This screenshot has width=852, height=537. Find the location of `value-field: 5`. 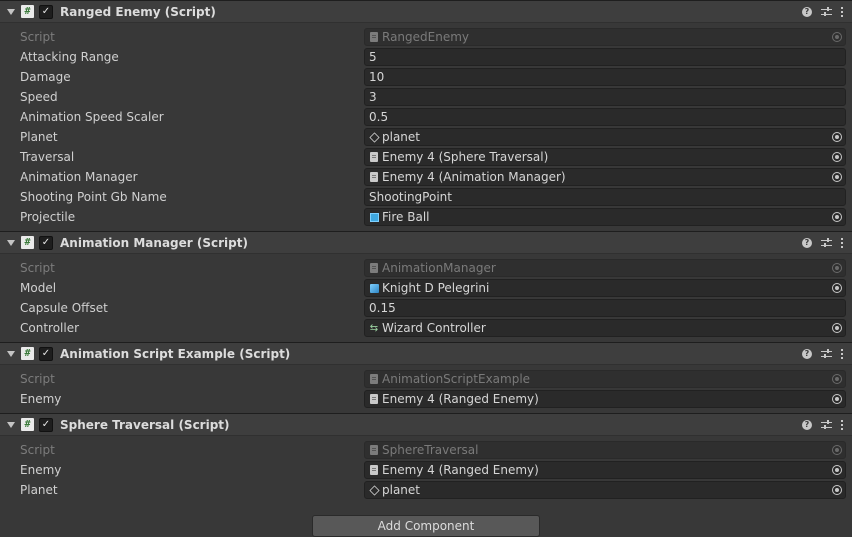

value-field: 5 is located at coordinates (605, 57).